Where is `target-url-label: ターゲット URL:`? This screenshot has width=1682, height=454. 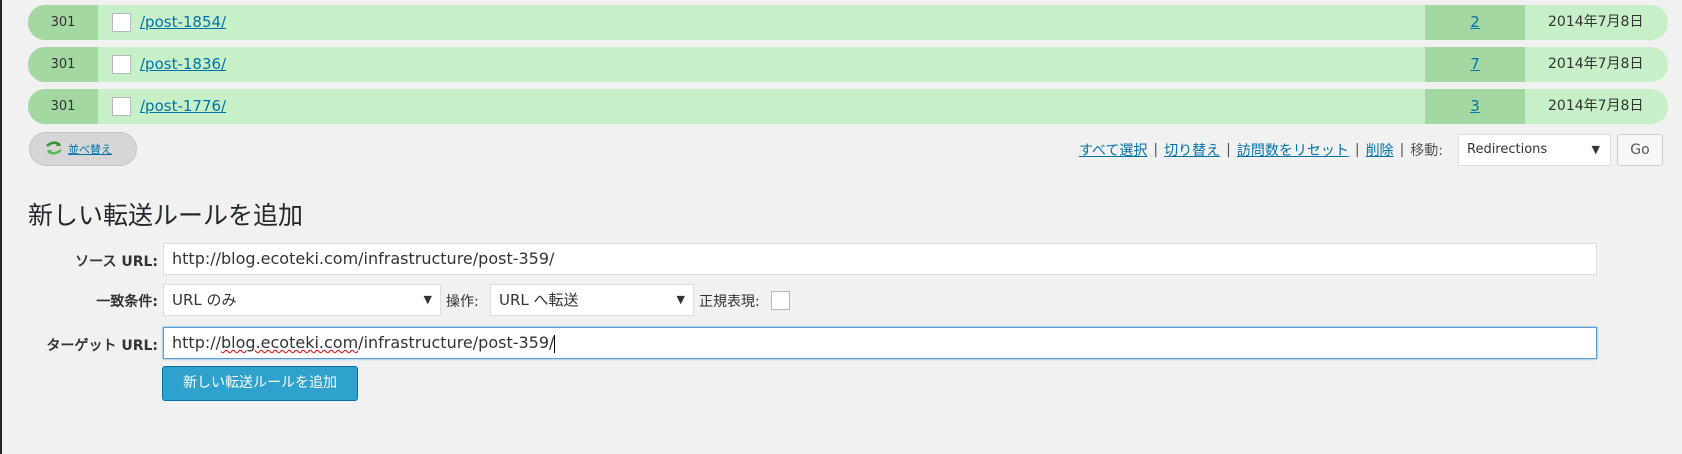
target-url-label: ターゲット URL: is located at coordinates (102, 346).